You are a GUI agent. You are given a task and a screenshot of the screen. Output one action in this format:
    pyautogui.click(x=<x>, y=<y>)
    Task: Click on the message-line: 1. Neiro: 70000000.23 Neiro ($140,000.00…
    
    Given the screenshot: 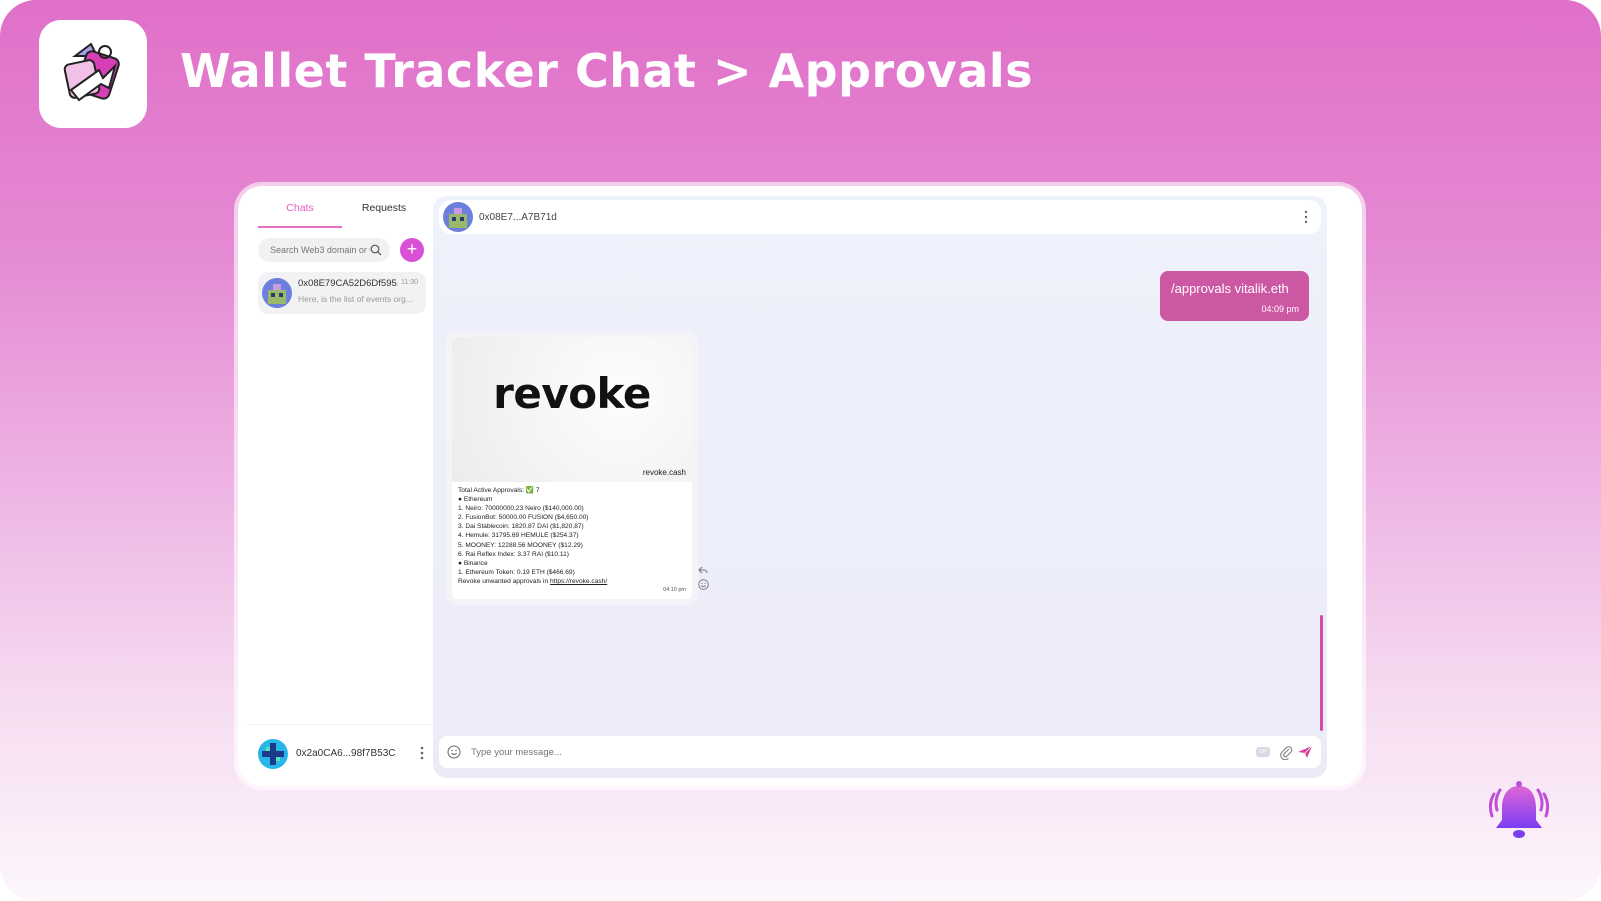 What is the action you would take?
    pyautogui.click(x=521, y=509)
    